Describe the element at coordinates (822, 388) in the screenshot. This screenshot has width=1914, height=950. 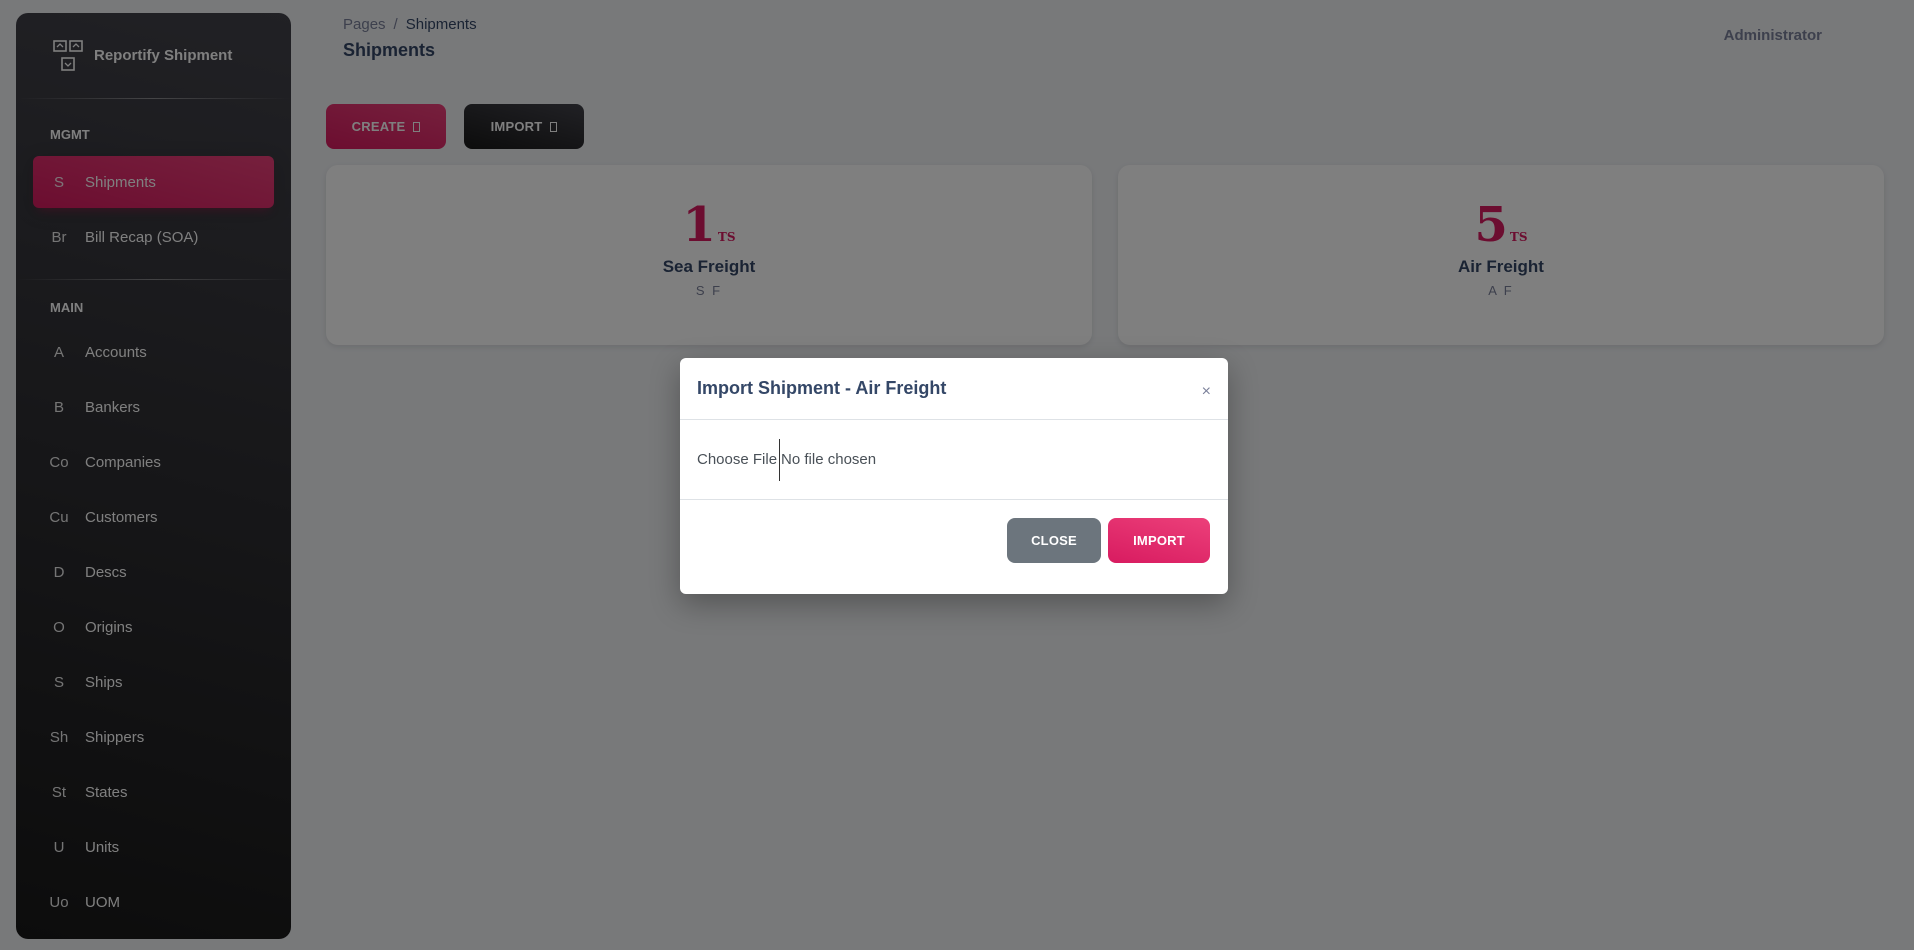
I see `modal-title: Import Shipment - Air Freight` at that location.